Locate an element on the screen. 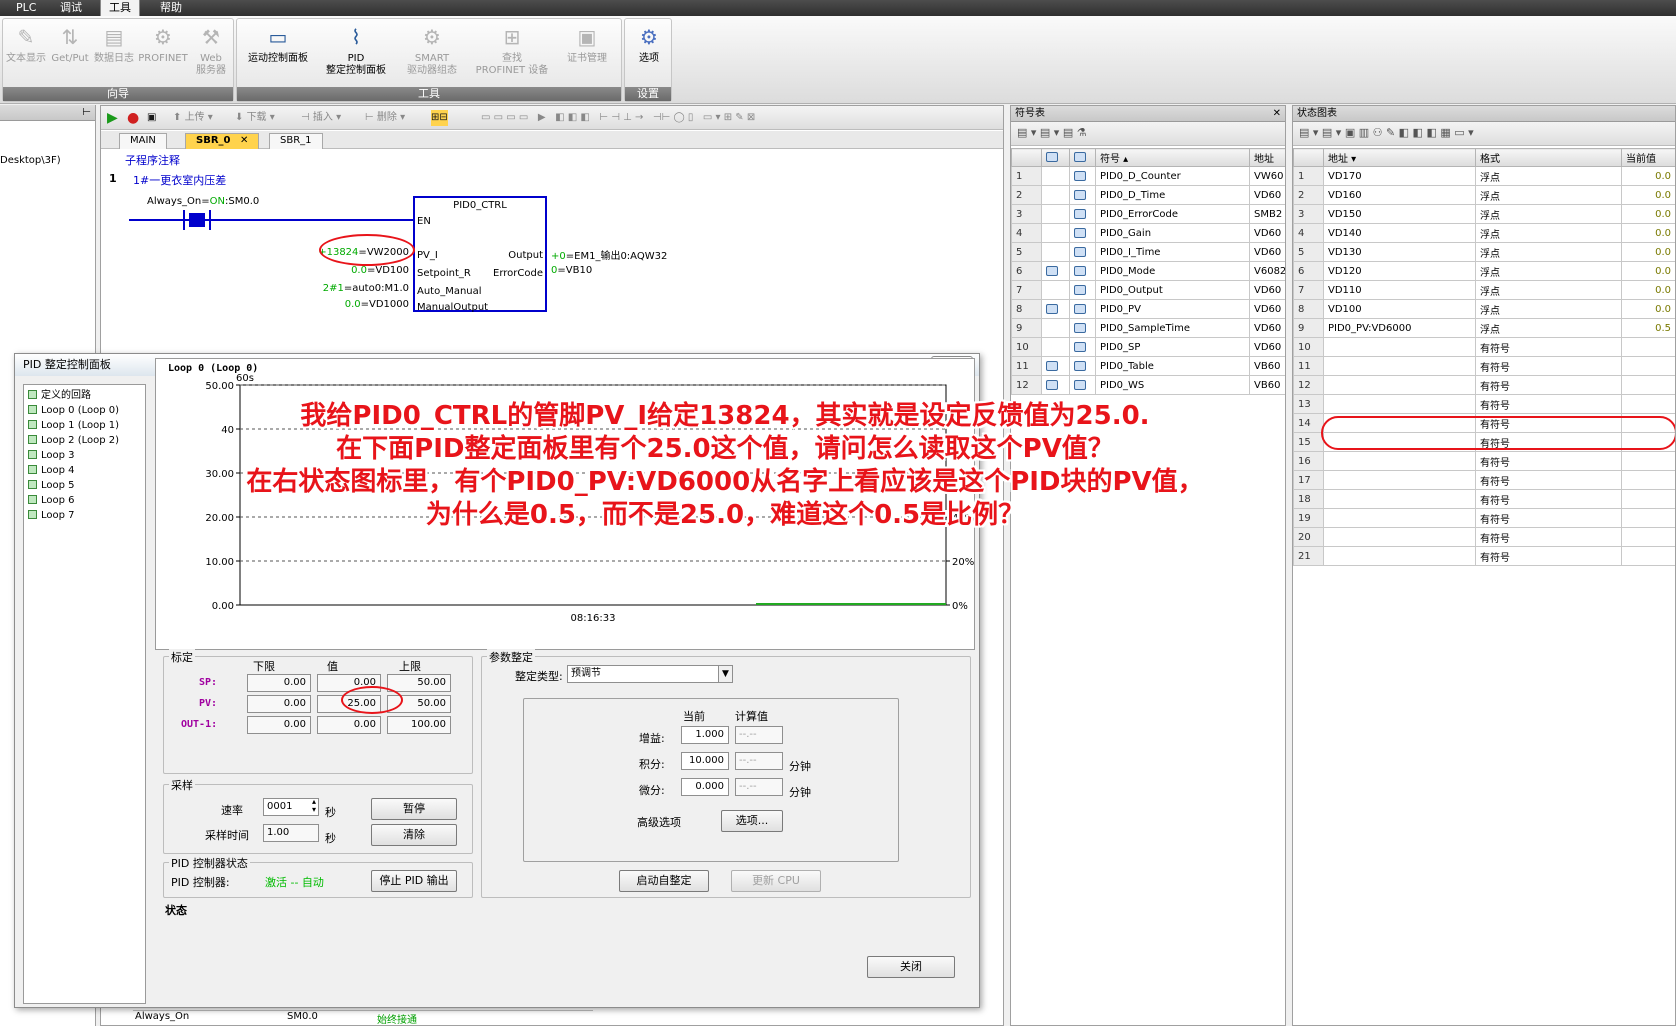 This screenshot has height=1026, width=1676. table-row: 2 PID0_D_Time VD60 is located at coordinates (1148, 195).